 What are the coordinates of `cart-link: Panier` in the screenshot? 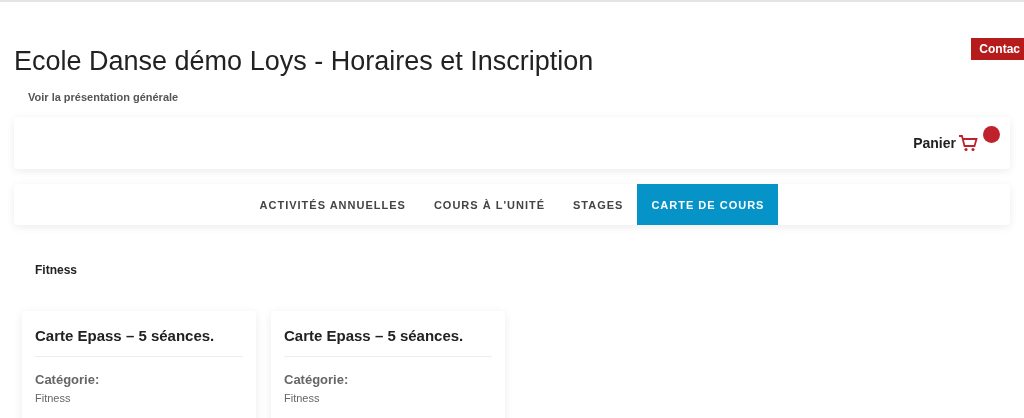 It's located at (934, 143).